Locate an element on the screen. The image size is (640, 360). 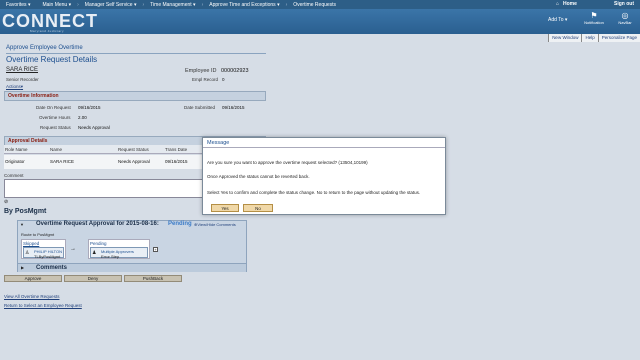
yes-button: Yes is located at coordinates (225, 208).